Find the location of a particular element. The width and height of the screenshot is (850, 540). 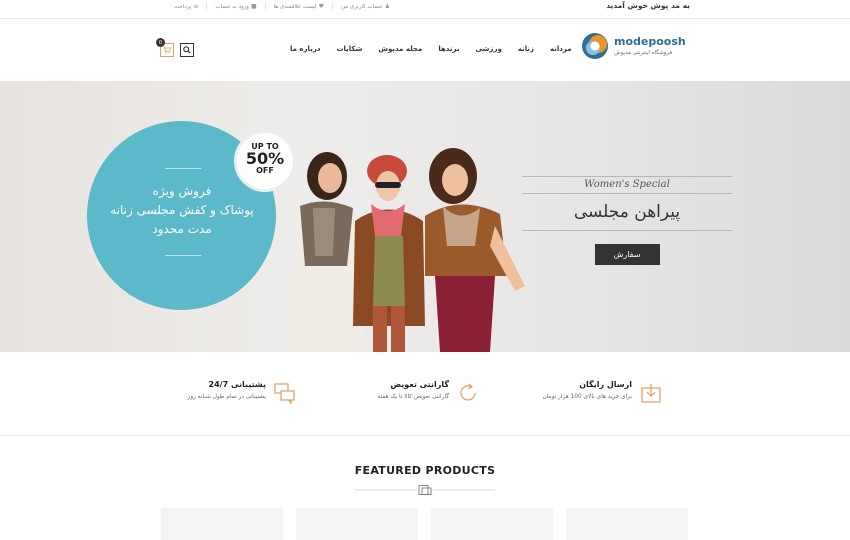

search-button is located at coordinates (187, 50).